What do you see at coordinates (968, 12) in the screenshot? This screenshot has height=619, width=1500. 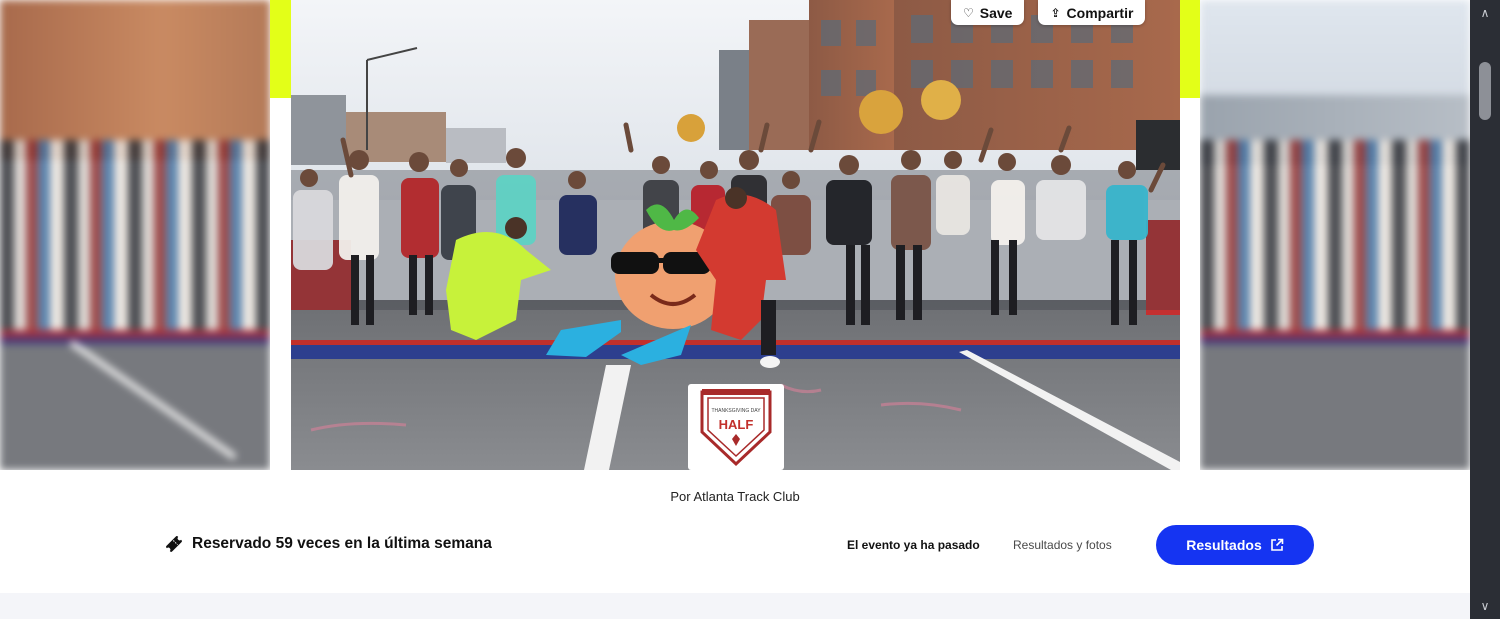 I see `heart-icon: ♡` at bounding box center [968, 12].